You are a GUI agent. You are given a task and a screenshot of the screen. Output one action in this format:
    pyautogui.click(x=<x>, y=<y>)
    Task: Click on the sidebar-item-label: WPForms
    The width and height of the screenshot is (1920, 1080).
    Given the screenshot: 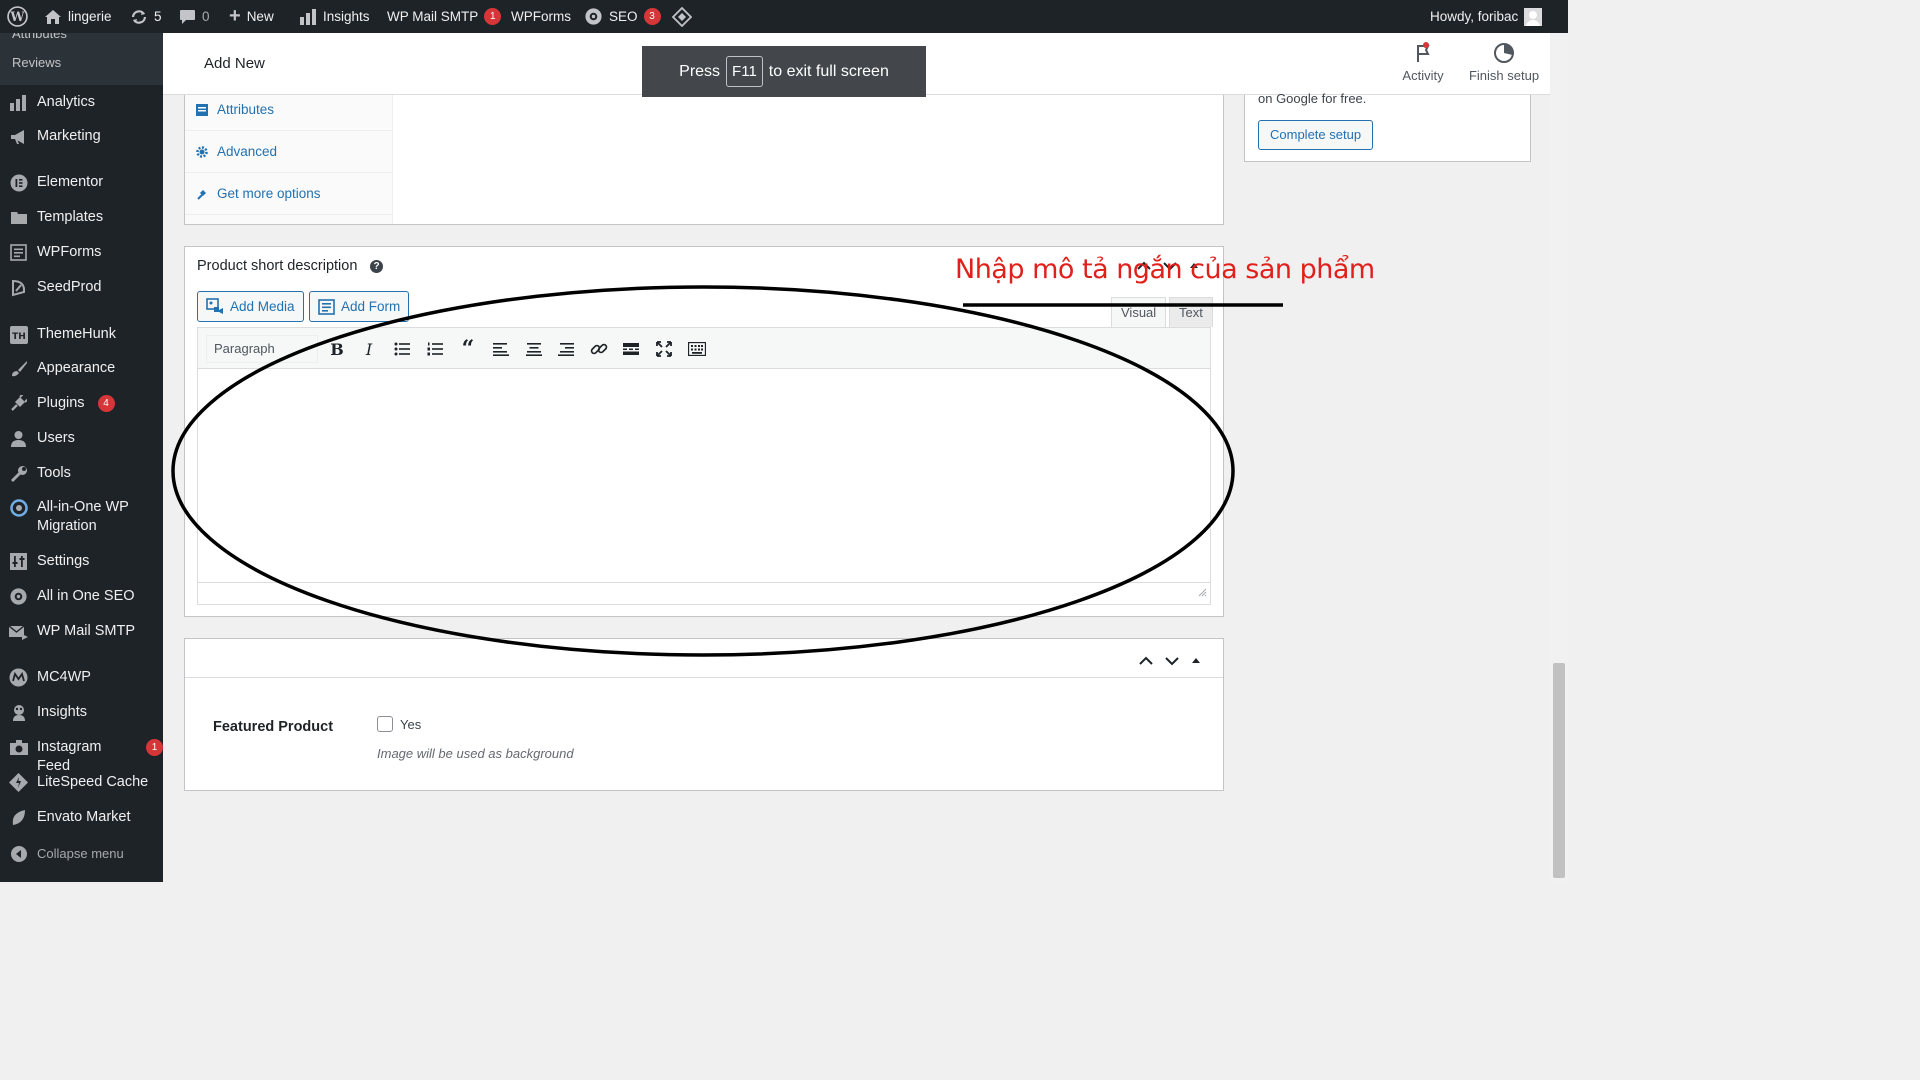 What is the action you would take?
    pyautogui.click(x=69, y=252)
    